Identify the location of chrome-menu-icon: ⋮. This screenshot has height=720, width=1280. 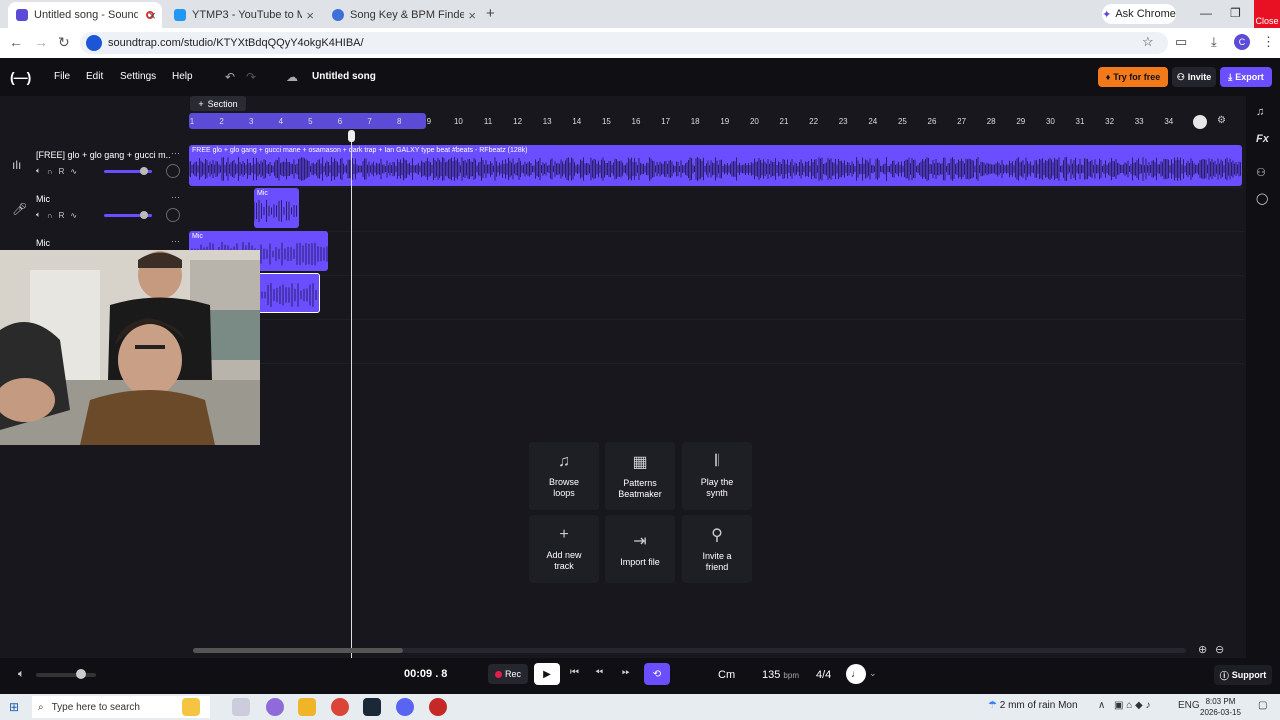
(1268, 42).